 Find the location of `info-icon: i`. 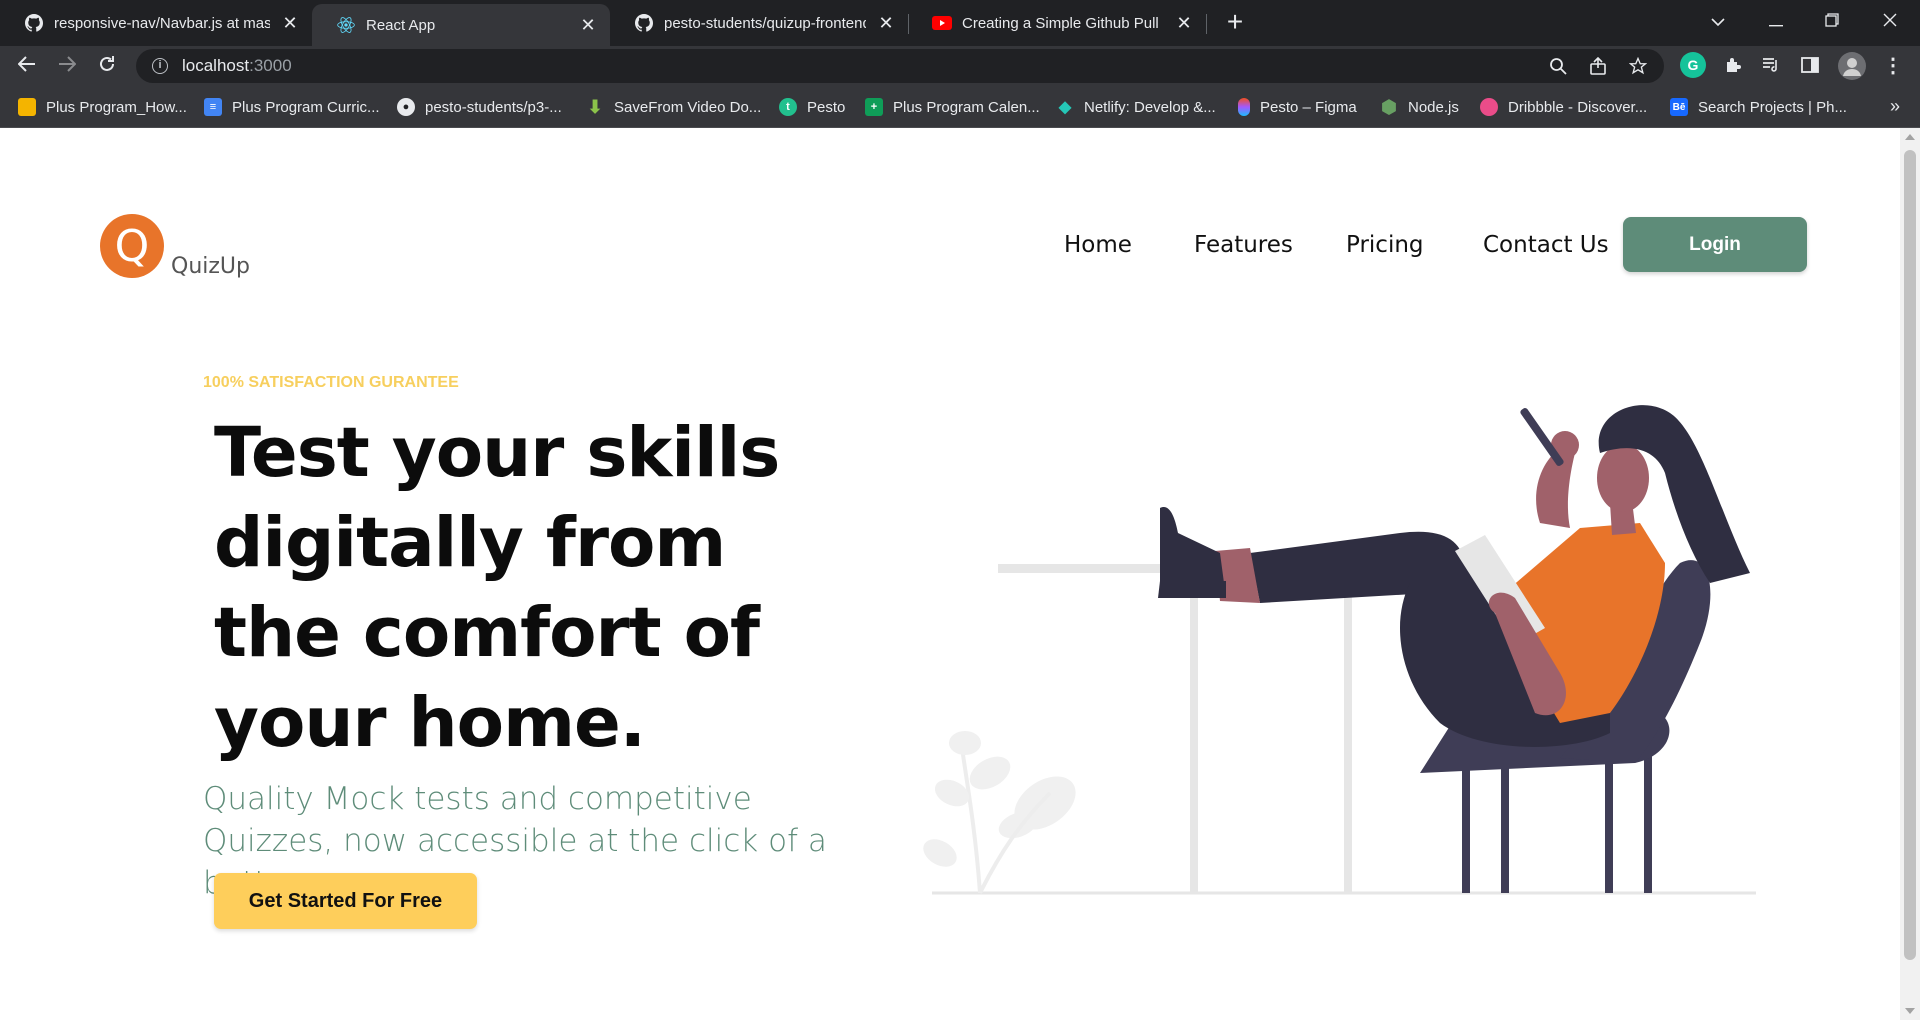

info-icon: i is located at coordinates (160, 66).